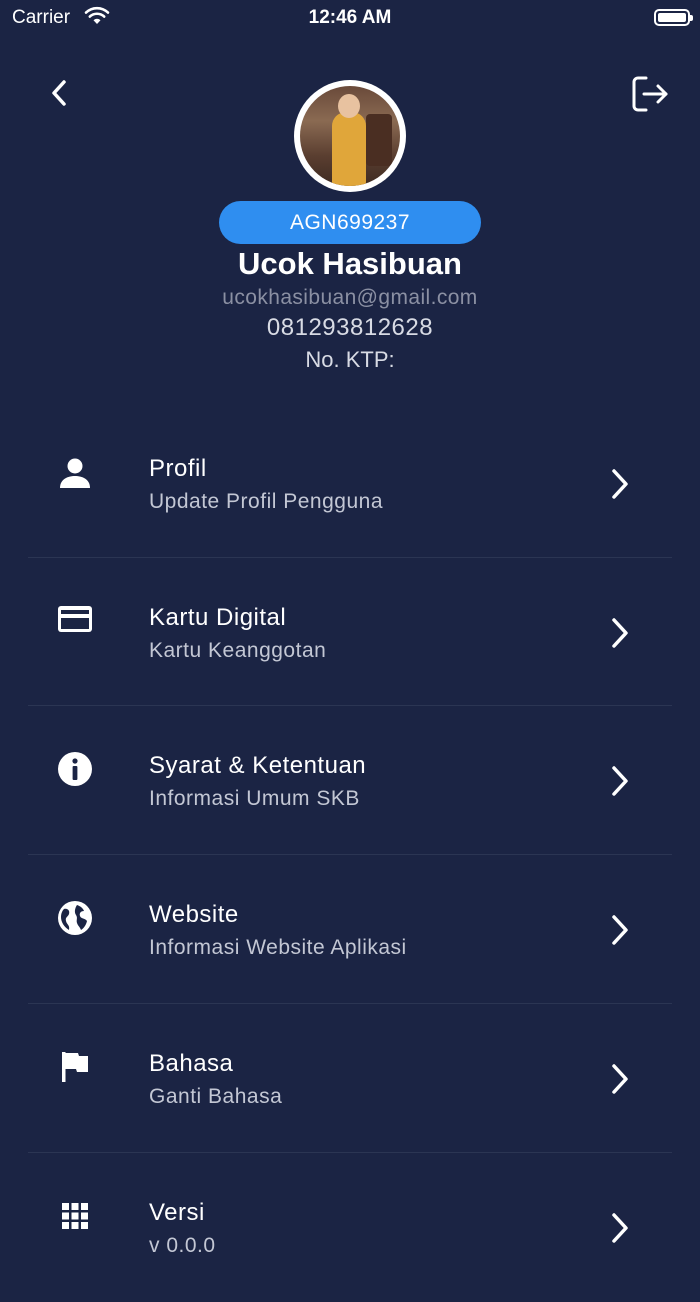 The height and width of the screenshot is (1302, 700). I want to click on user-phone: 081293812628, so click(350, 327).